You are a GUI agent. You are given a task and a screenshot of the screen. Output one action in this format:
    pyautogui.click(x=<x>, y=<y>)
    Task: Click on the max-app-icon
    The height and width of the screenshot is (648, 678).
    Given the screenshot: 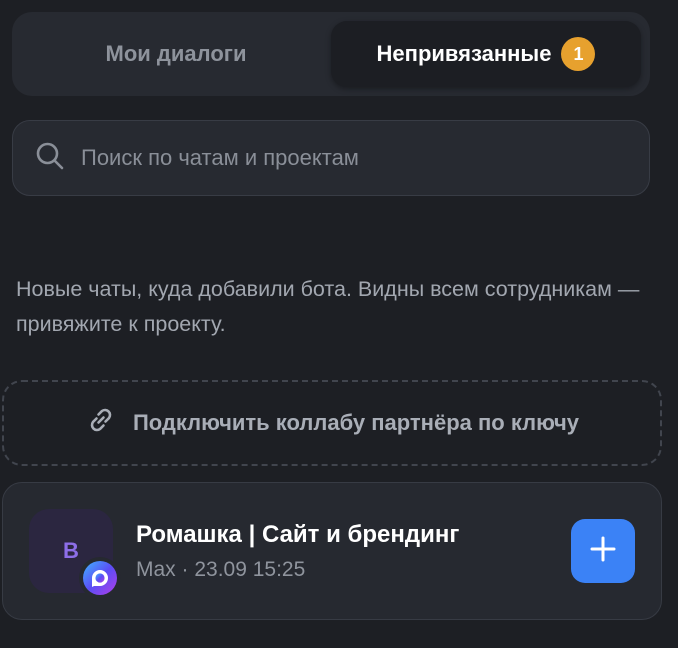 What is the action you would take?
    pyautogui.click(x=100, y=578)
    